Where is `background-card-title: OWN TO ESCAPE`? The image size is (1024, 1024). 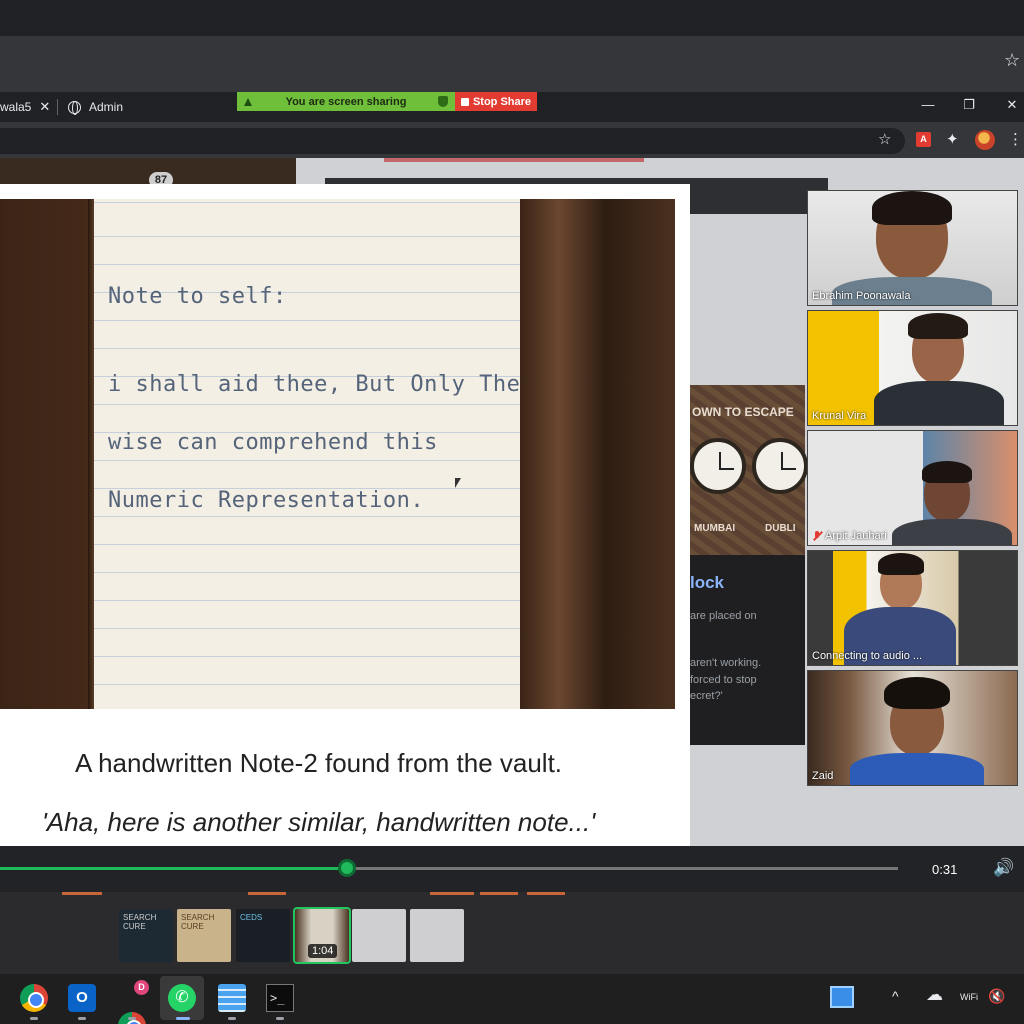 background-card-title: OWN TO ESCAPE is located at coordinates (743, 412).